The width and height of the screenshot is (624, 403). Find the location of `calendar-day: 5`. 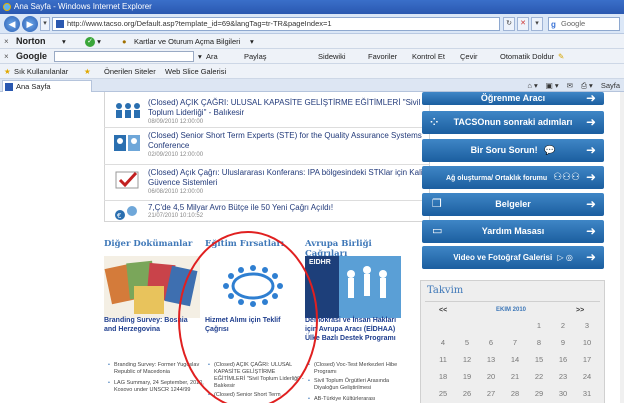

calendar-day: 5 is located at coordinates (467, 342).